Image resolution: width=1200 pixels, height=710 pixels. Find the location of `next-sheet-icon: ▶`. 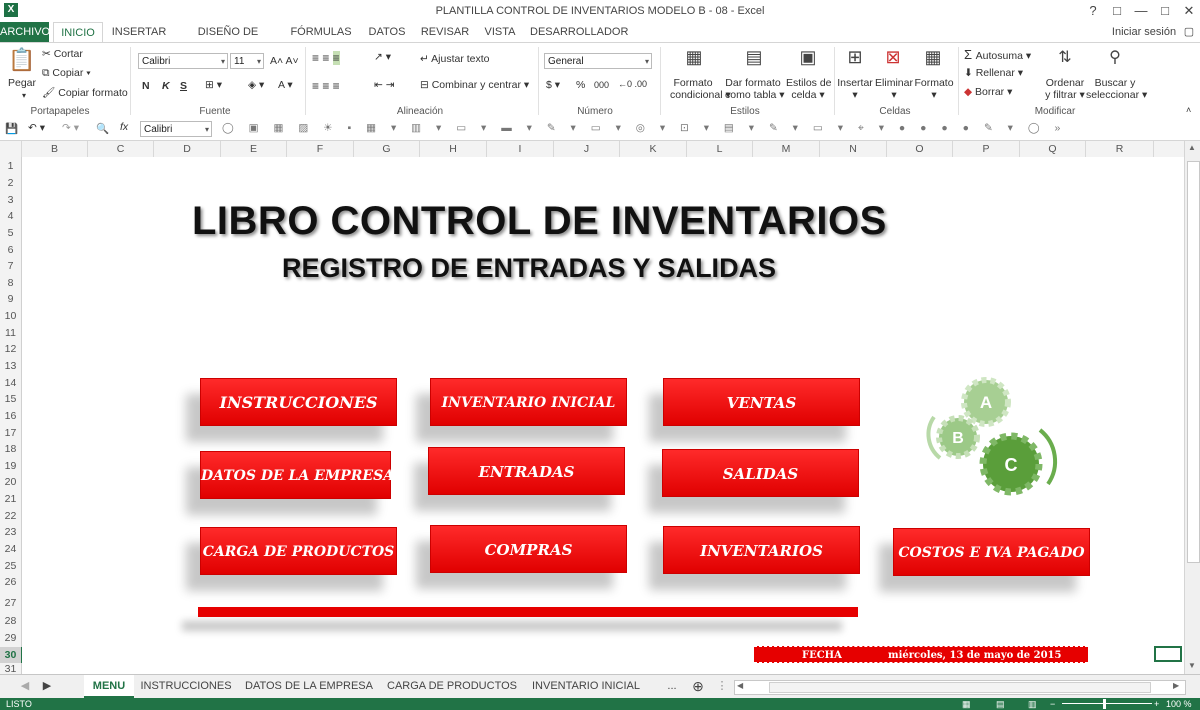

next-sheet-icon: ▶ is located at coordinates (47, 686).